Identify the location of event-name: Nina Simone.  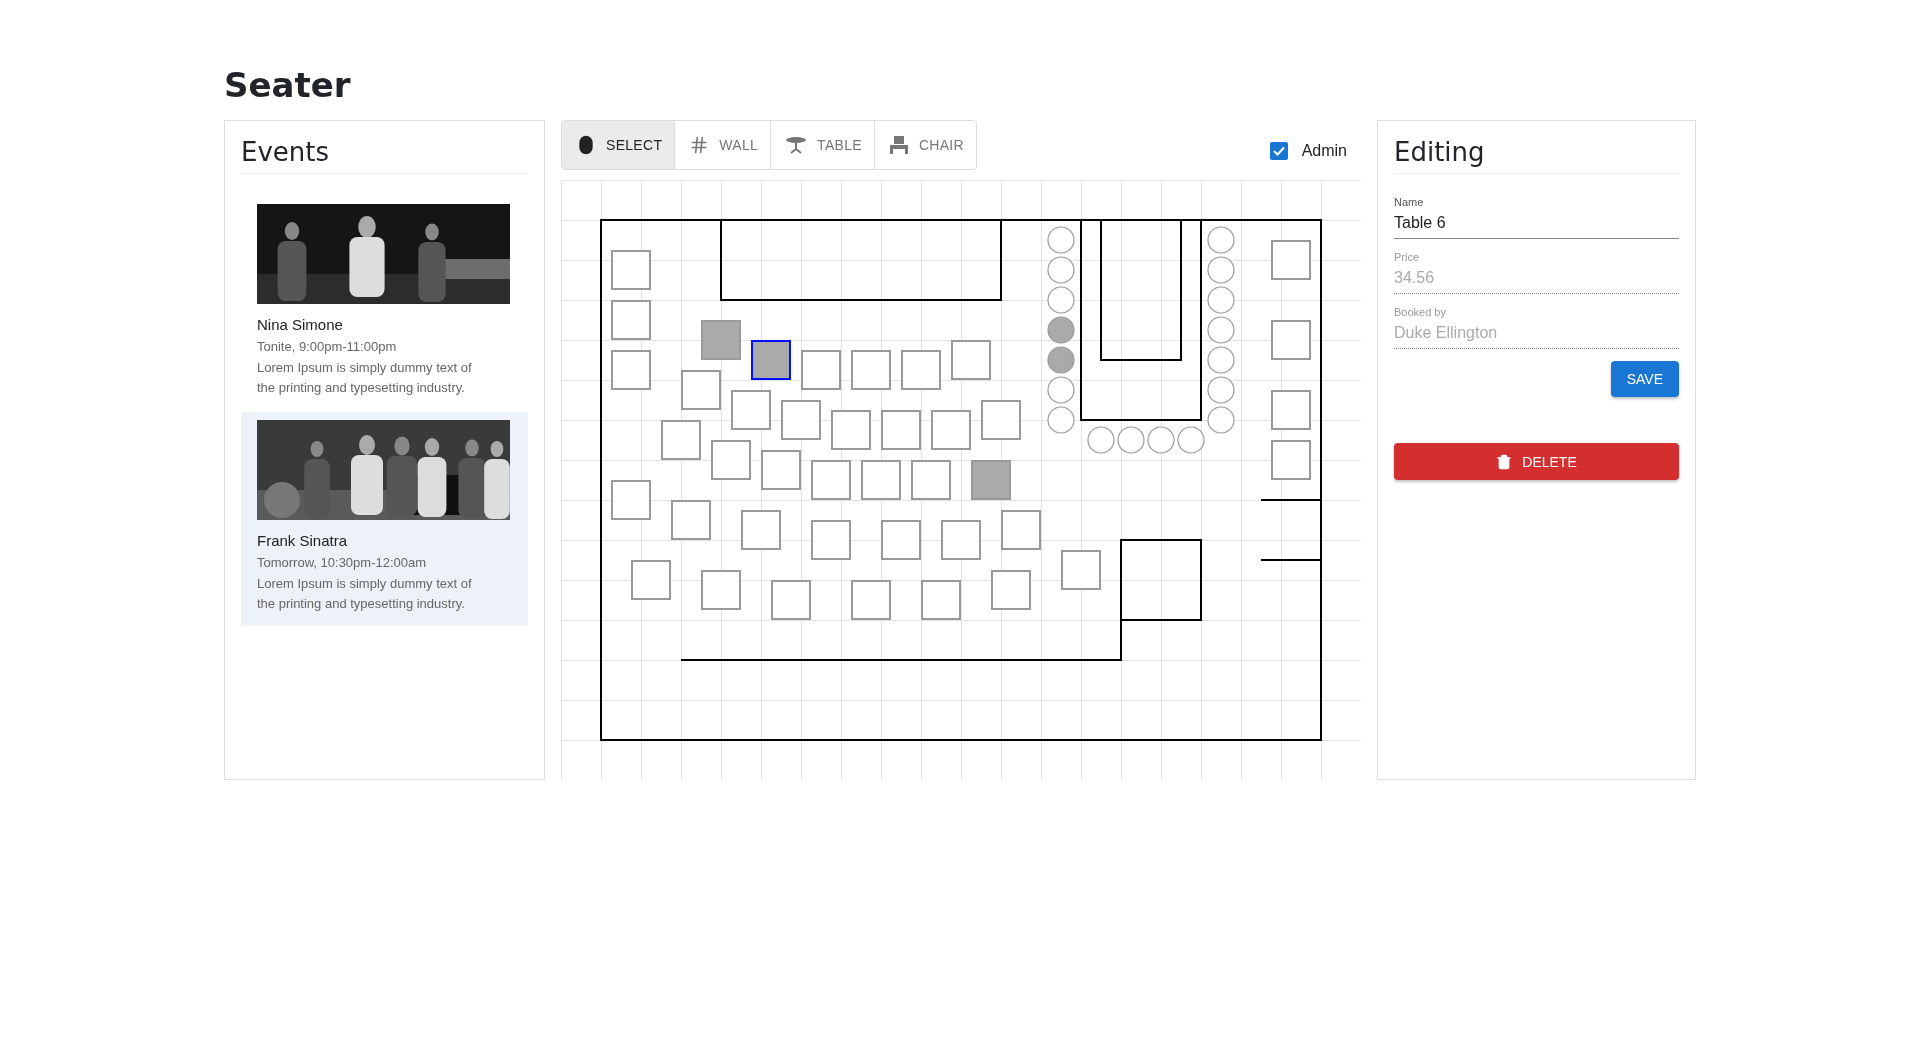
(300, 324).